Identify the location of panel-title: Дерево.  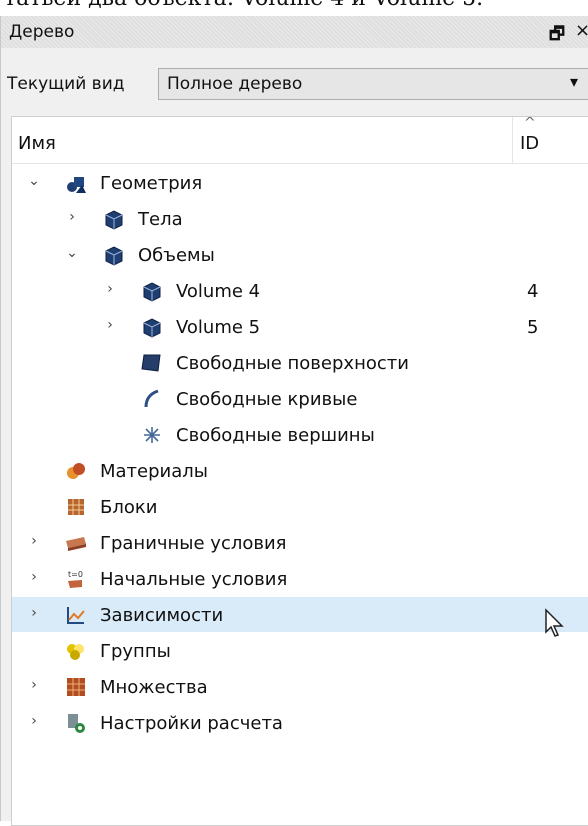
(42, 32).